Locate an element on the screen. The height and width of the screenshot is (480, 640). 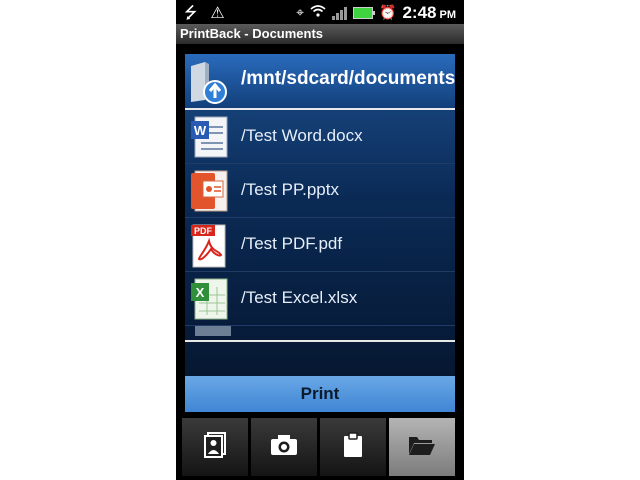
divider is located at coordinates (320, 341).